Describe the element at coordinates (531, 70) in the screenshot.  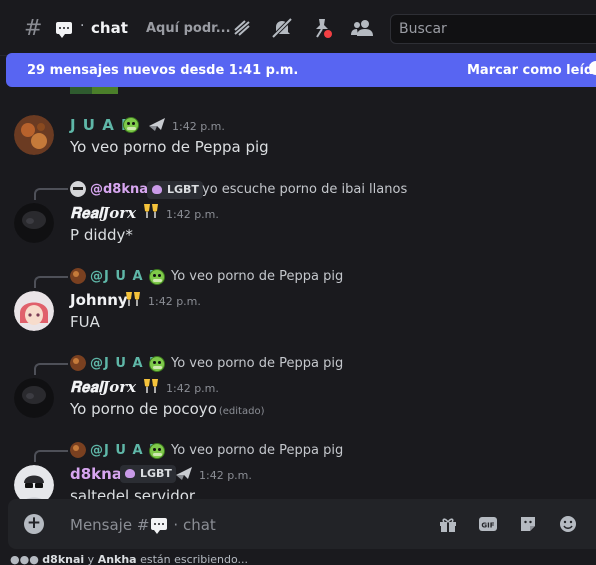
I see `mark-as-read-button: Marcar como leído` at that location.